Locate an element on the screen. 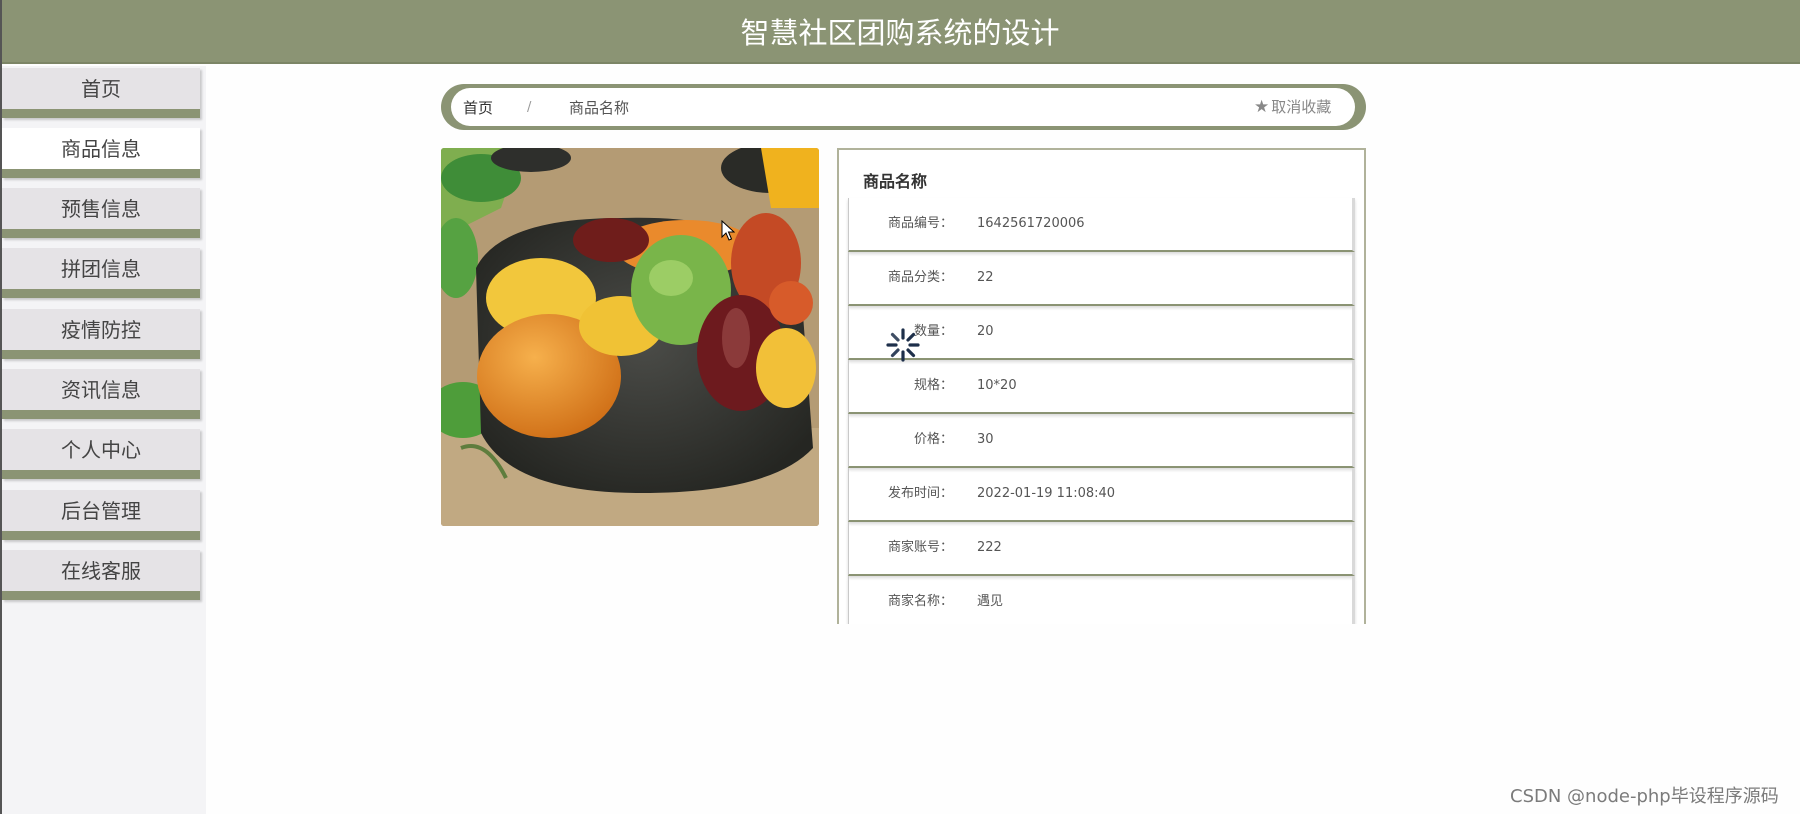 The width and height of the screenshot is (1800, 814). detail-row-product-id: 商品编号： 1642561720006 is located at coordinates (1101, 225).